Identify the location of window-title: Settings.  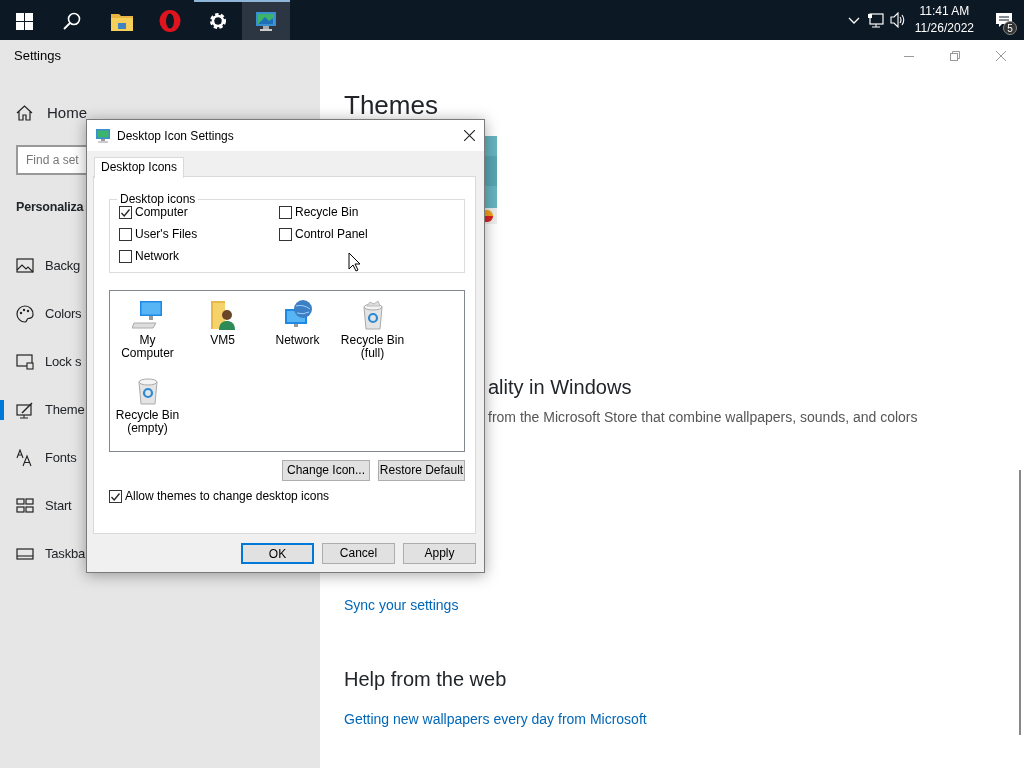
(37, 56).